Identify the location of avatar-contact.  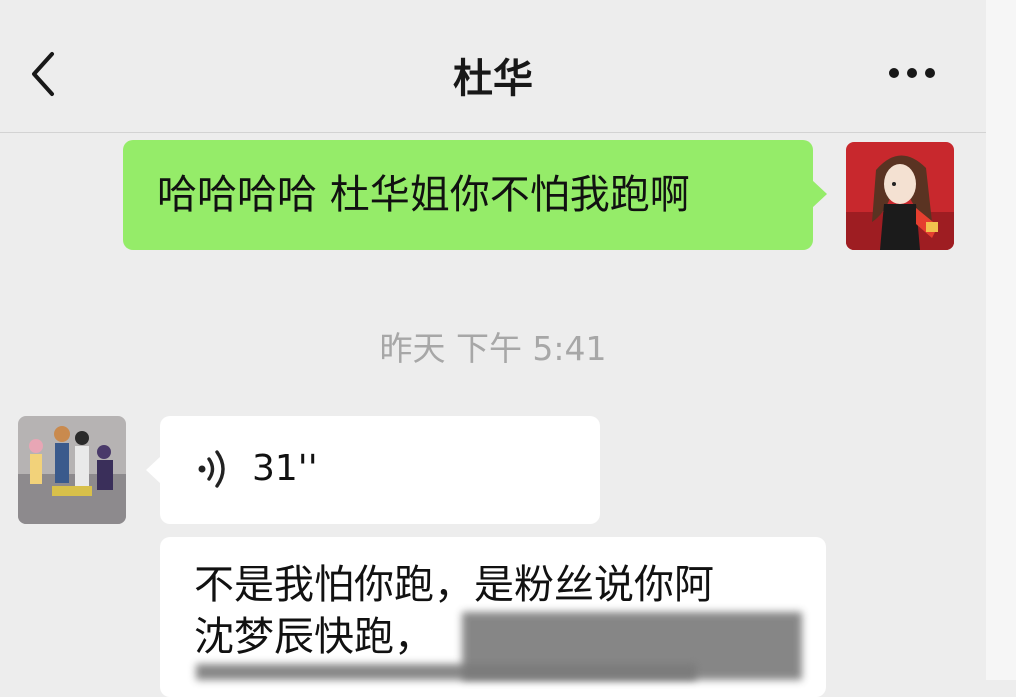
(72, 470).